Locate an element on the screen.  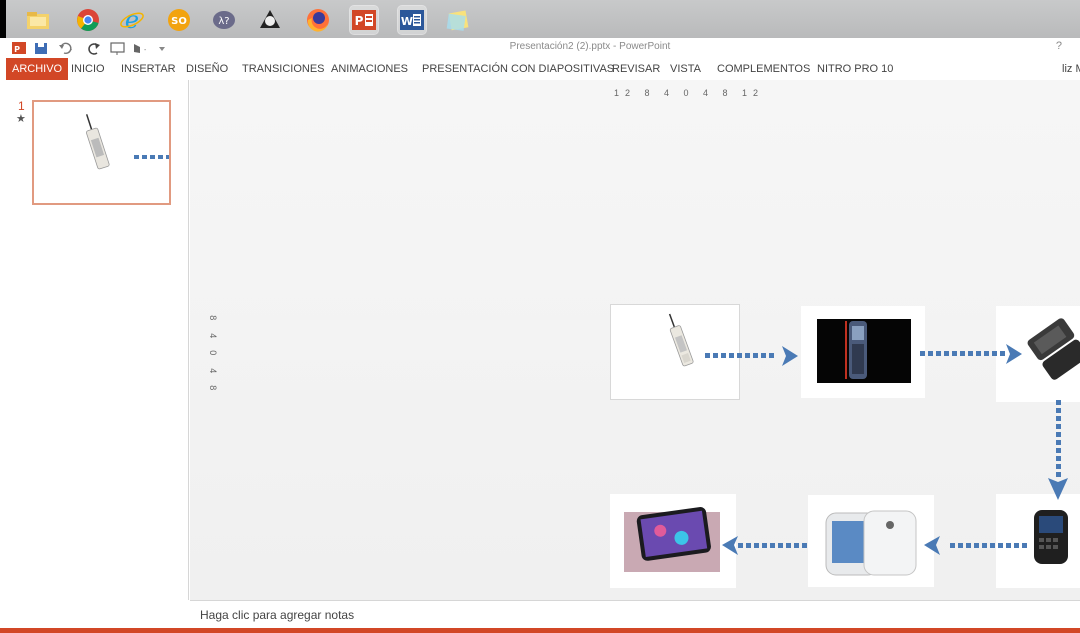
file-explorer-icon is located at coordinates (38, 20).